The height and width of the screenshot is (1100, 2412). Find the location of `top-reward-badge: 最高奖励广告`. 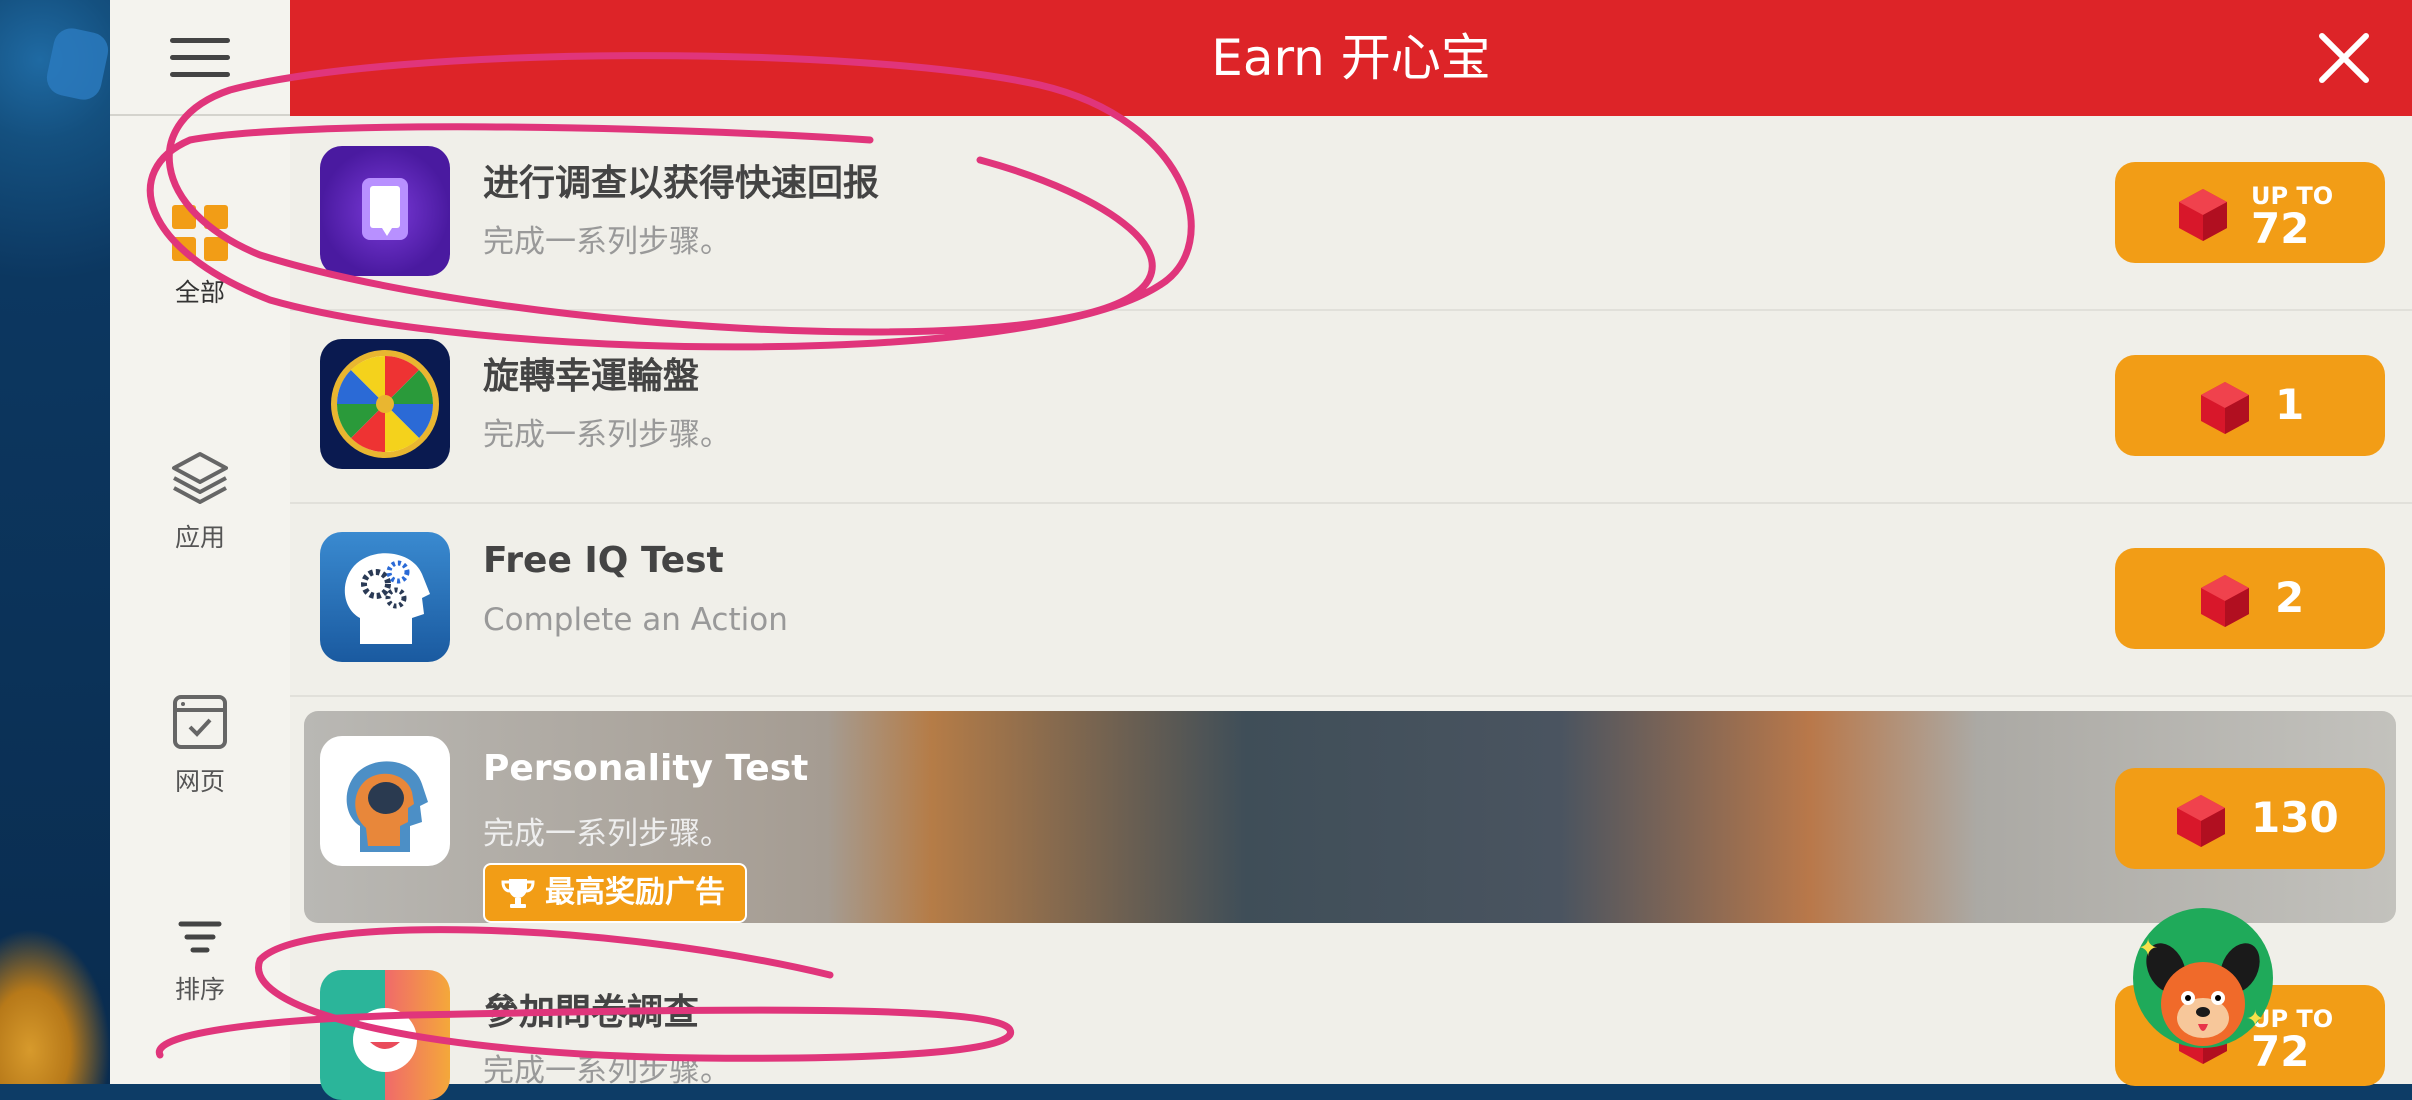

top-reward-badge: 最高奖励广告 is located at coordinates (615, 893).